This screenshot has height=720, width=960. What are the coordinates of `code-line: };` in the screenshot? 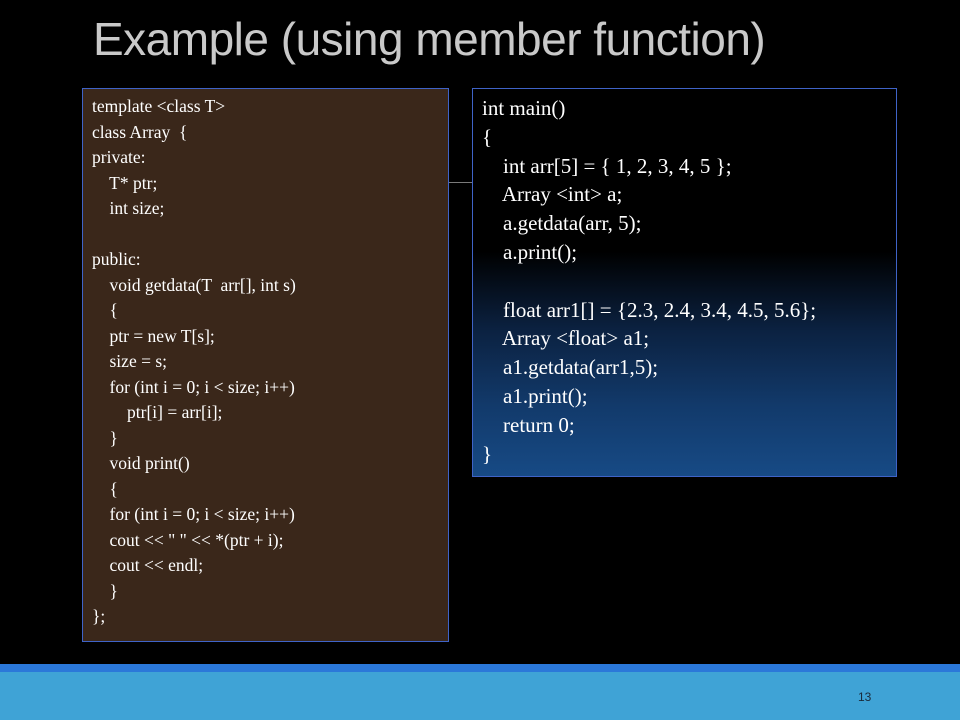 It's located at (99, 616).